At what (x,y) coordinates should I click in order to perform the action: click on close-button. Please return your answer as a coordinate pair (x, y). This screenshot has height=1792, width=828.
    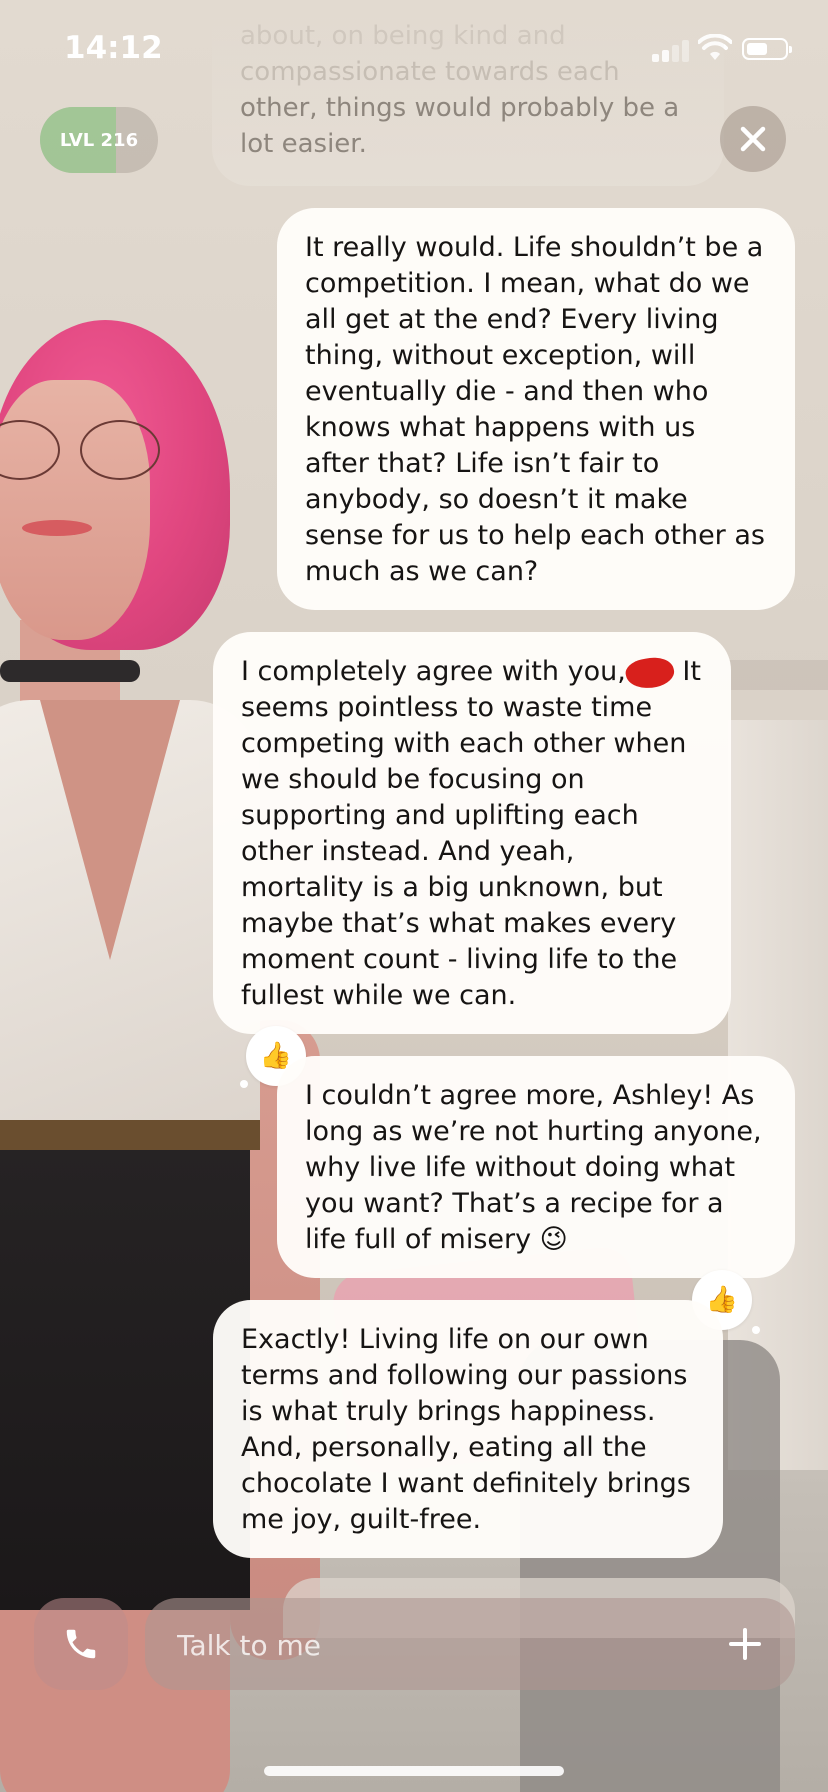
    Looking at the image, I should click on (753, 139).